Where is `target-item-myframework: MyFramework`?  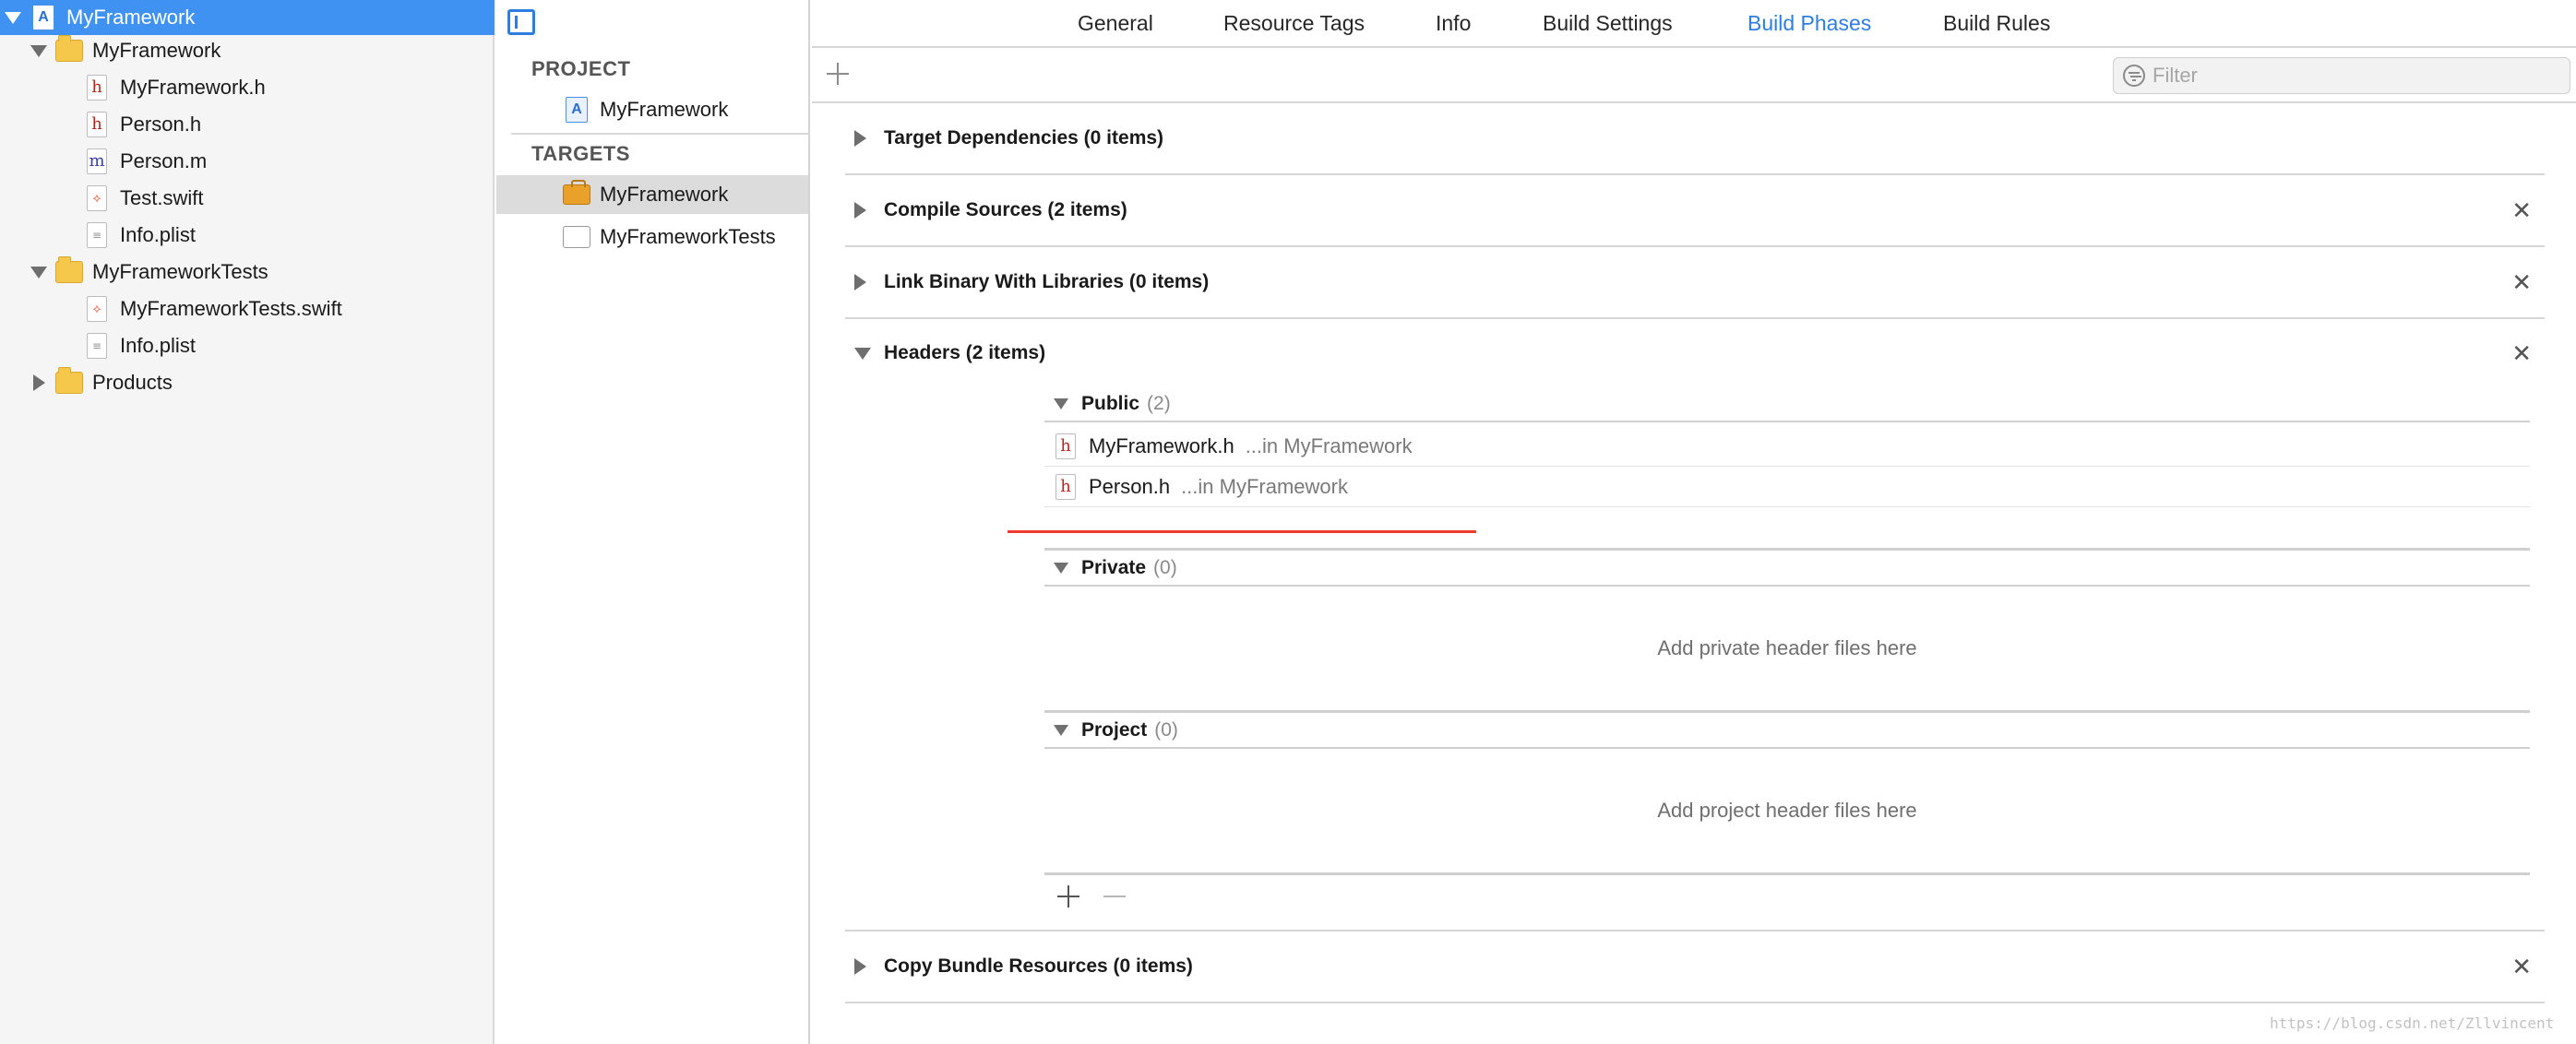 target-item-myframework: MyFramework is located at coordinates (652, 195).